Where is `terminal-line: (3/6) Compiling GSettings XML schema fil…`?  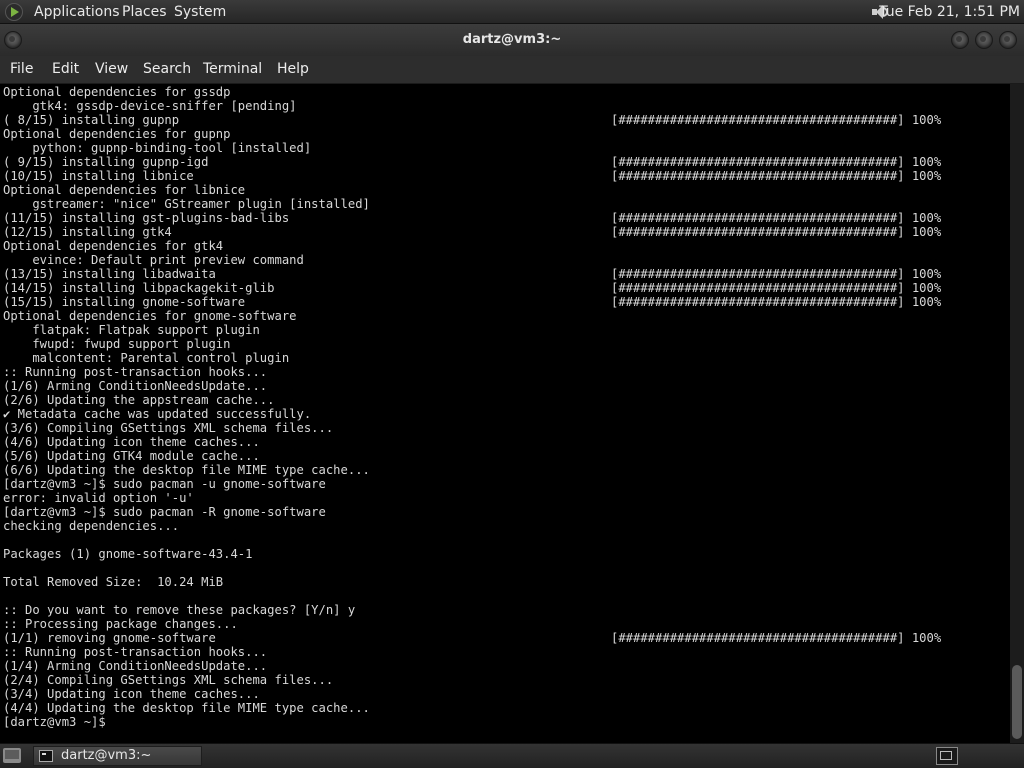
terminal-line: (3/6) Compiling GSettings XML schema fil… is located at coordinates (168, 428).